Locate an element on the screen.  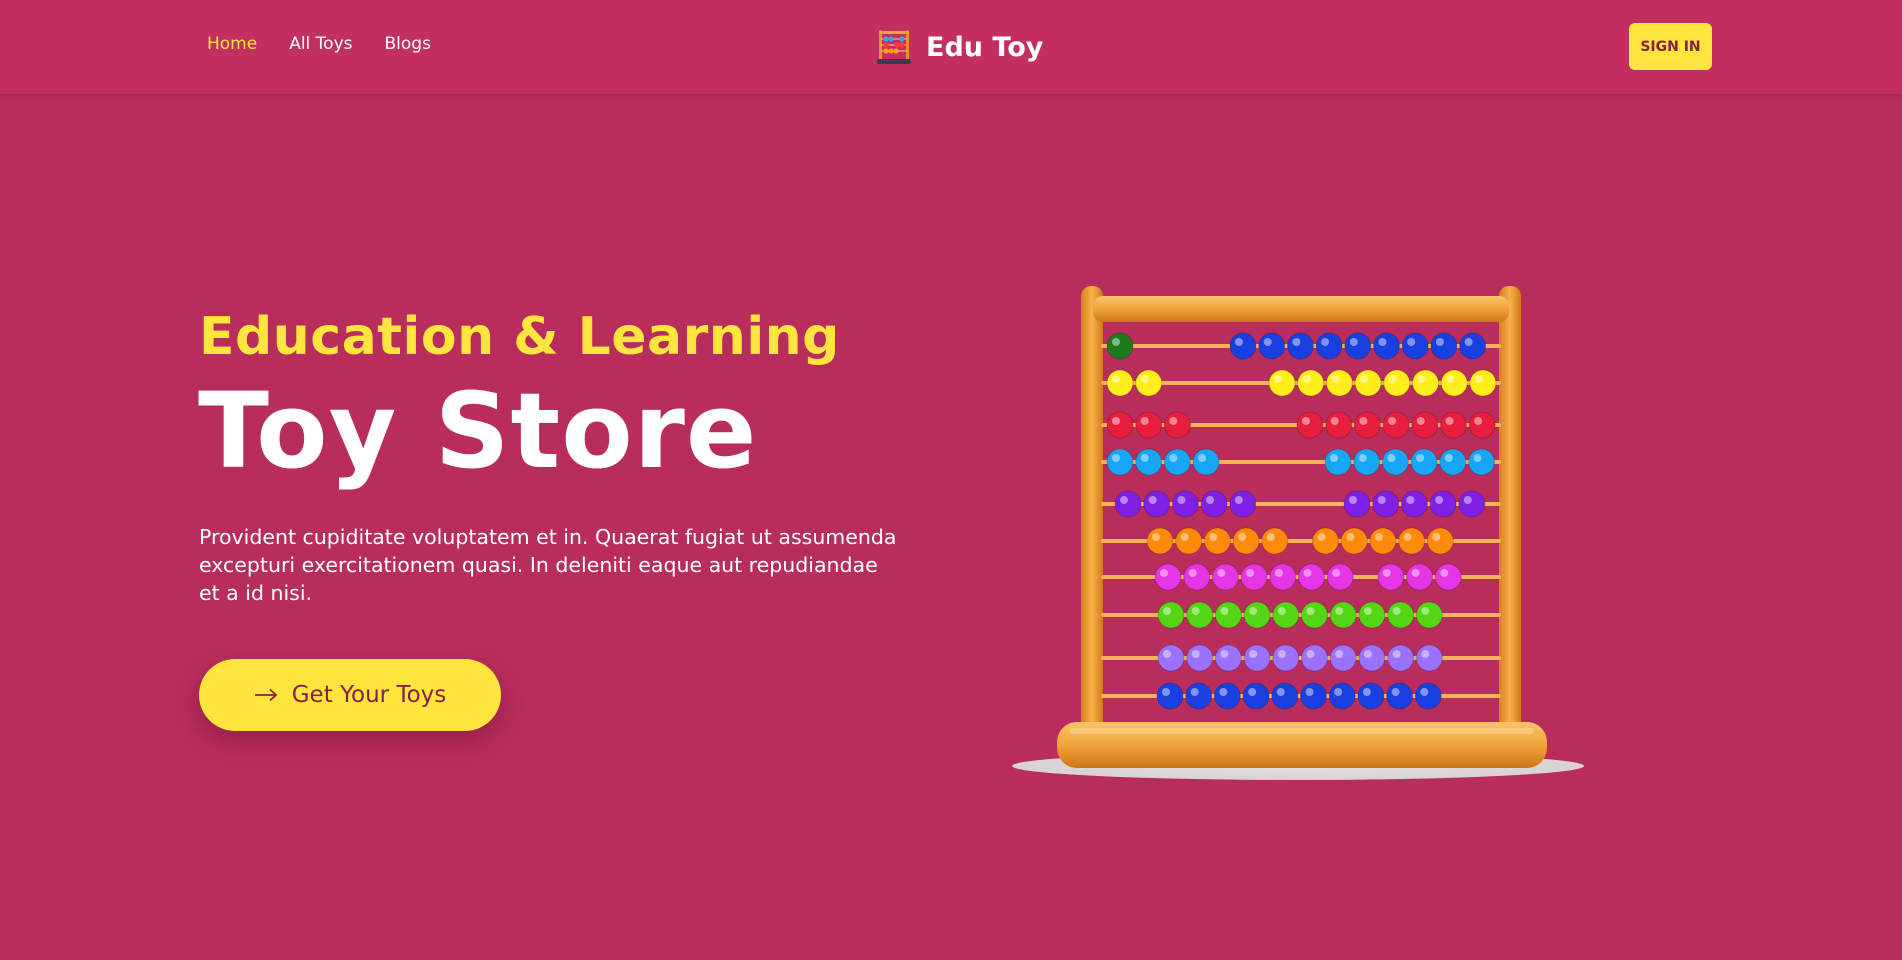
arrow-right-icon is located at coordinates (266, 695).